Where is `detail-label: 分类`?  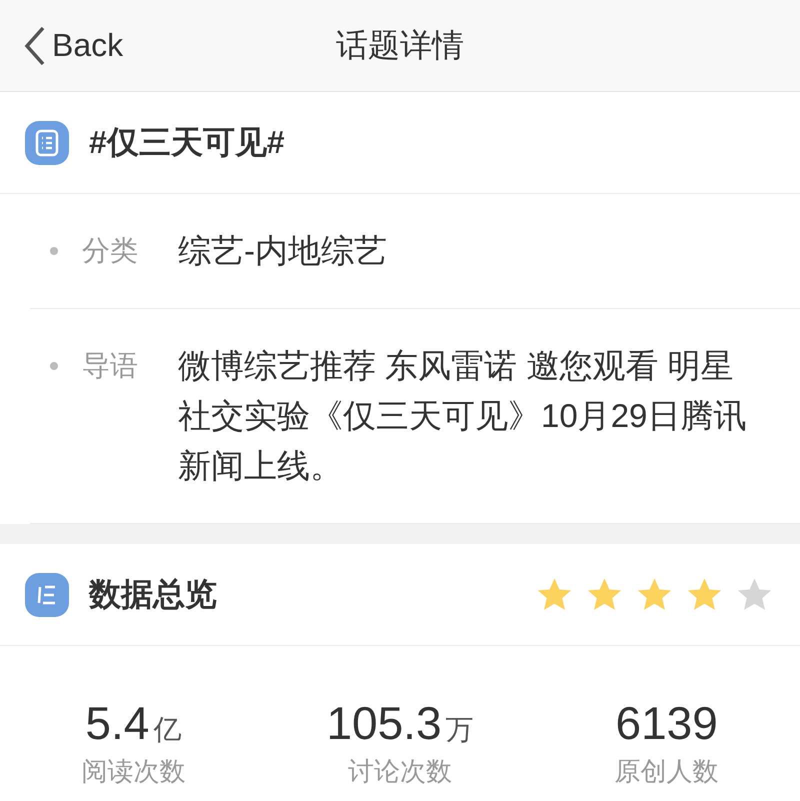
detail-label: 分类 is located at coordinates (110, 251).